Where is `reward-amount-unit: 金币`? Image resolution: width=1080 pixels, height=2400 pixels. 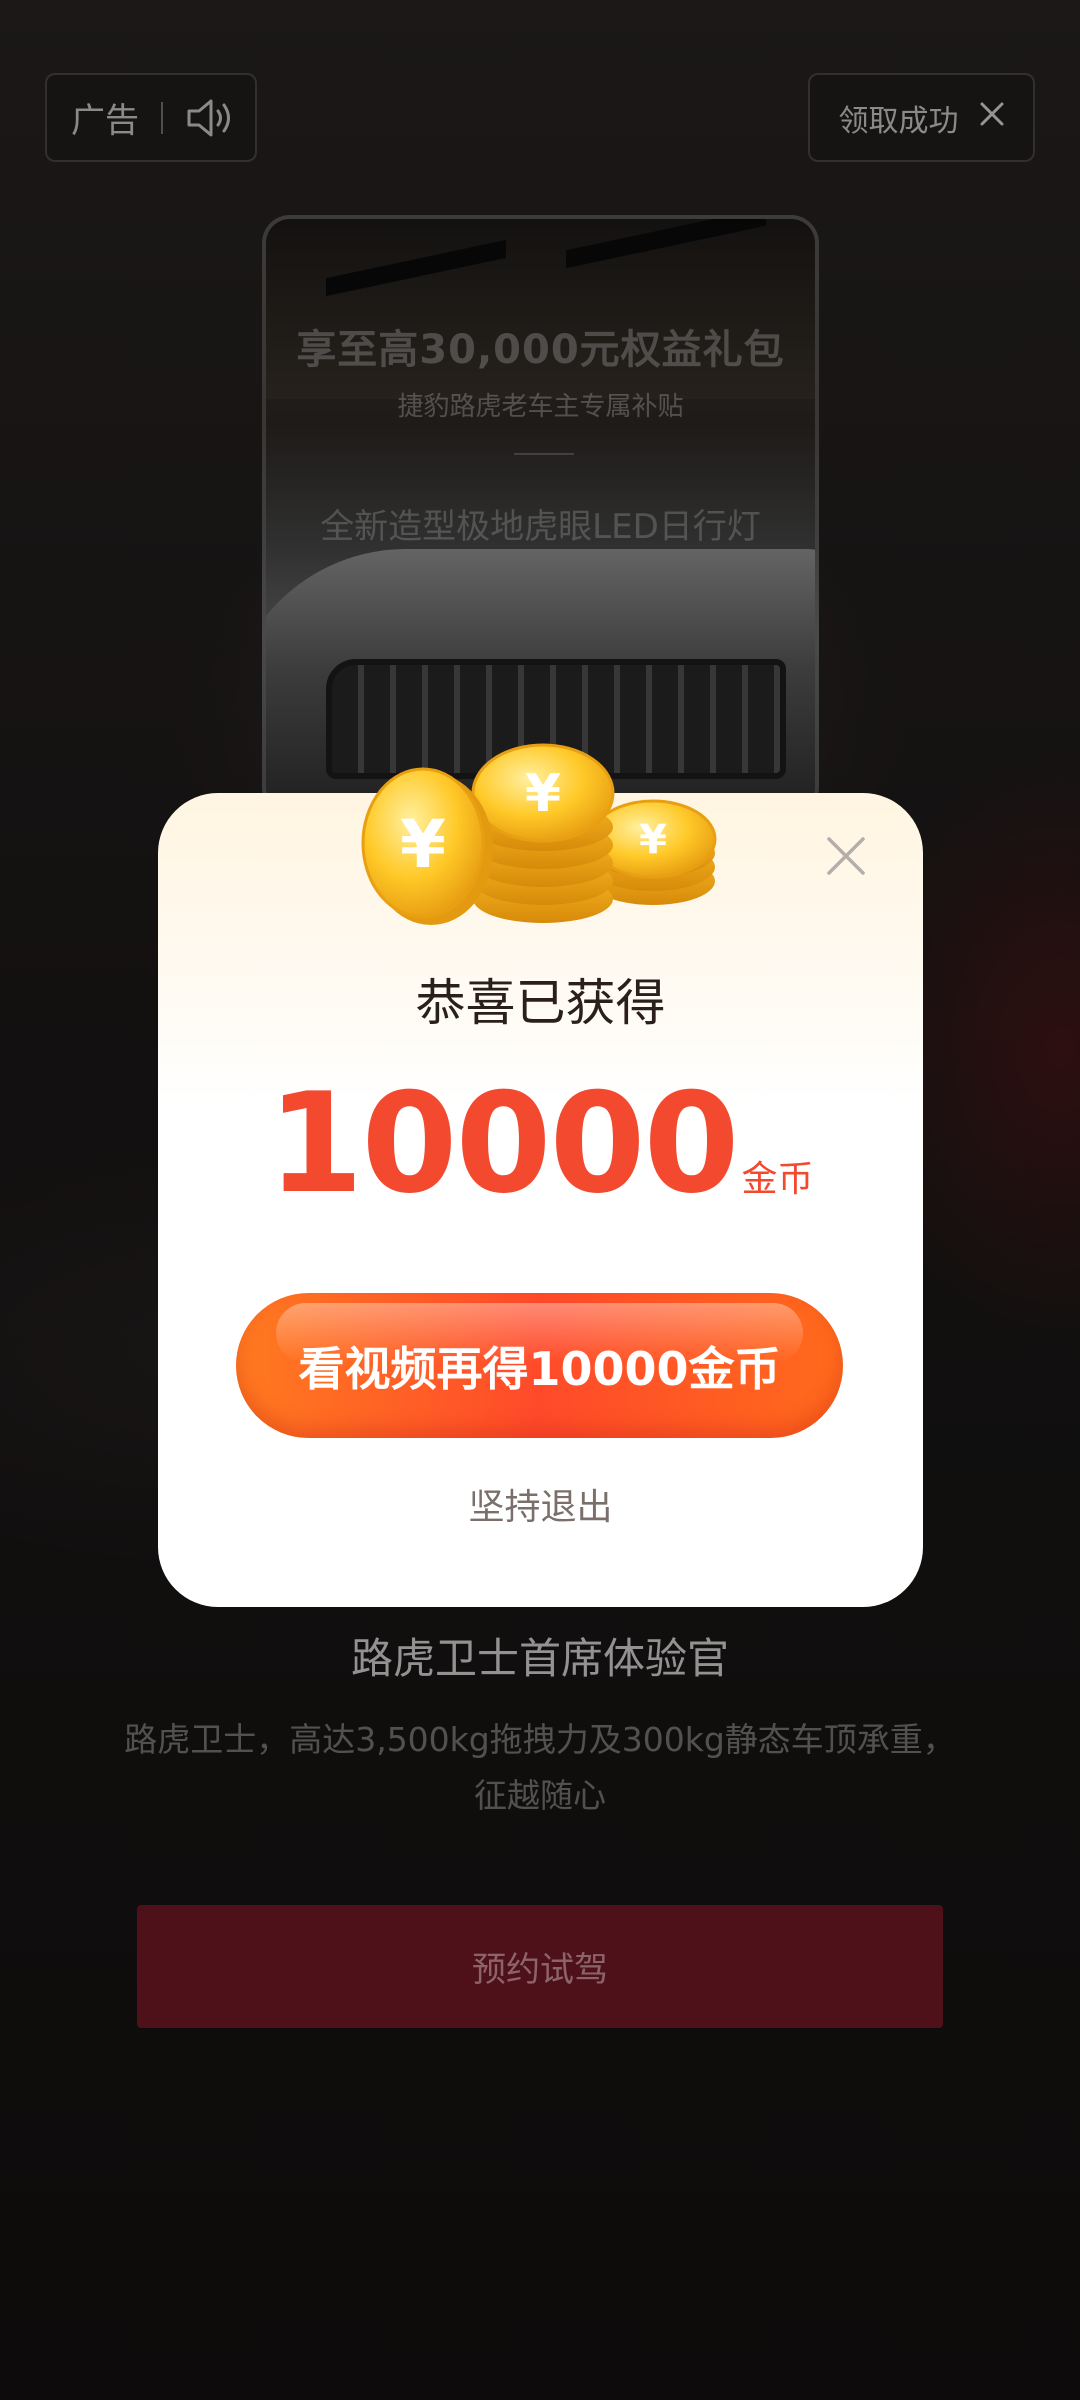 reward-amount-unit: 金币 is located at coordinates (777, 1179).